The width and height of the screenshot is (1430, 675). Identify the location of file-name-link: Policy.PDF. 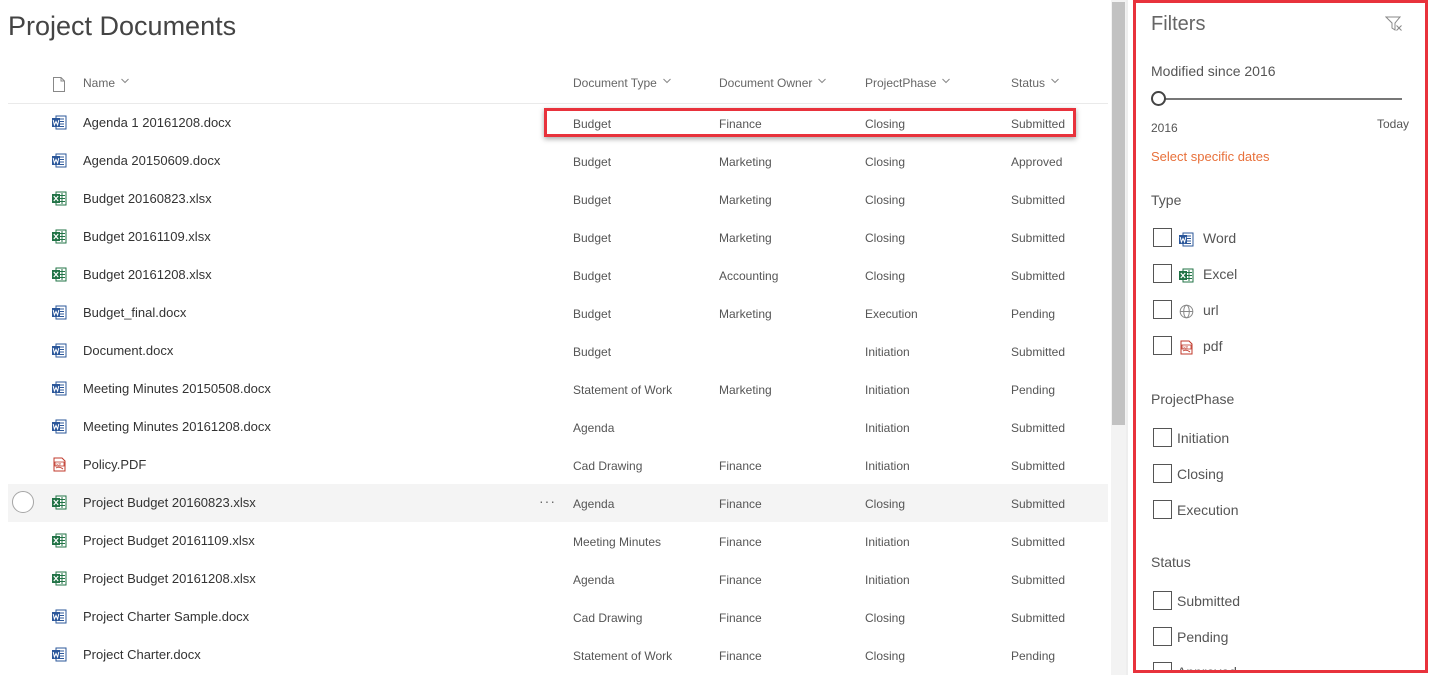
(114, 464).